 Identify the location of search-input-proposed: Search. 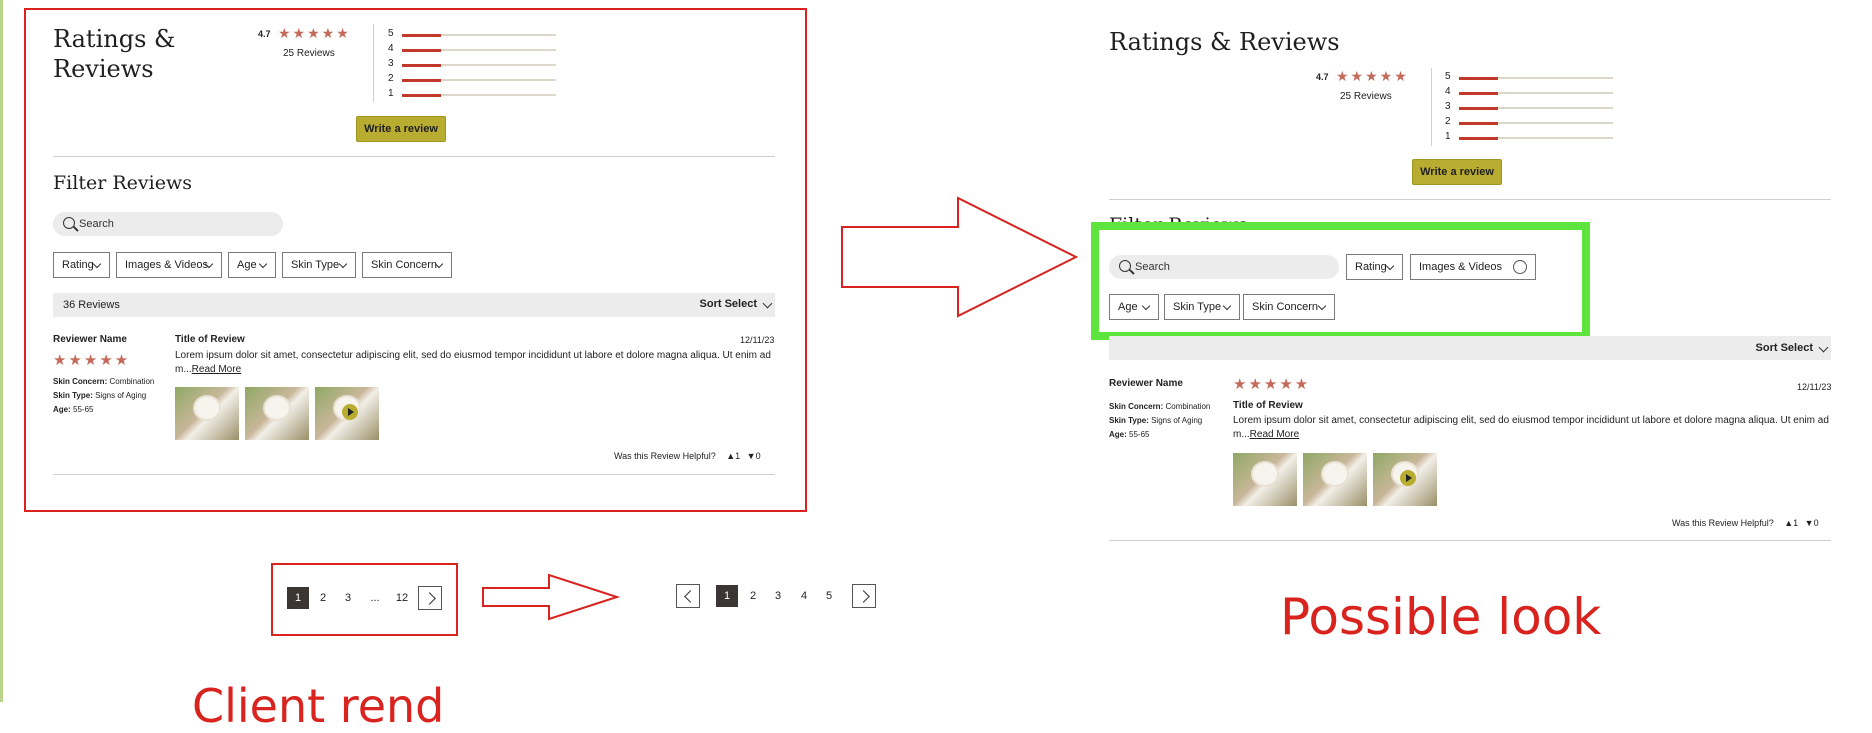
(1224, 267).